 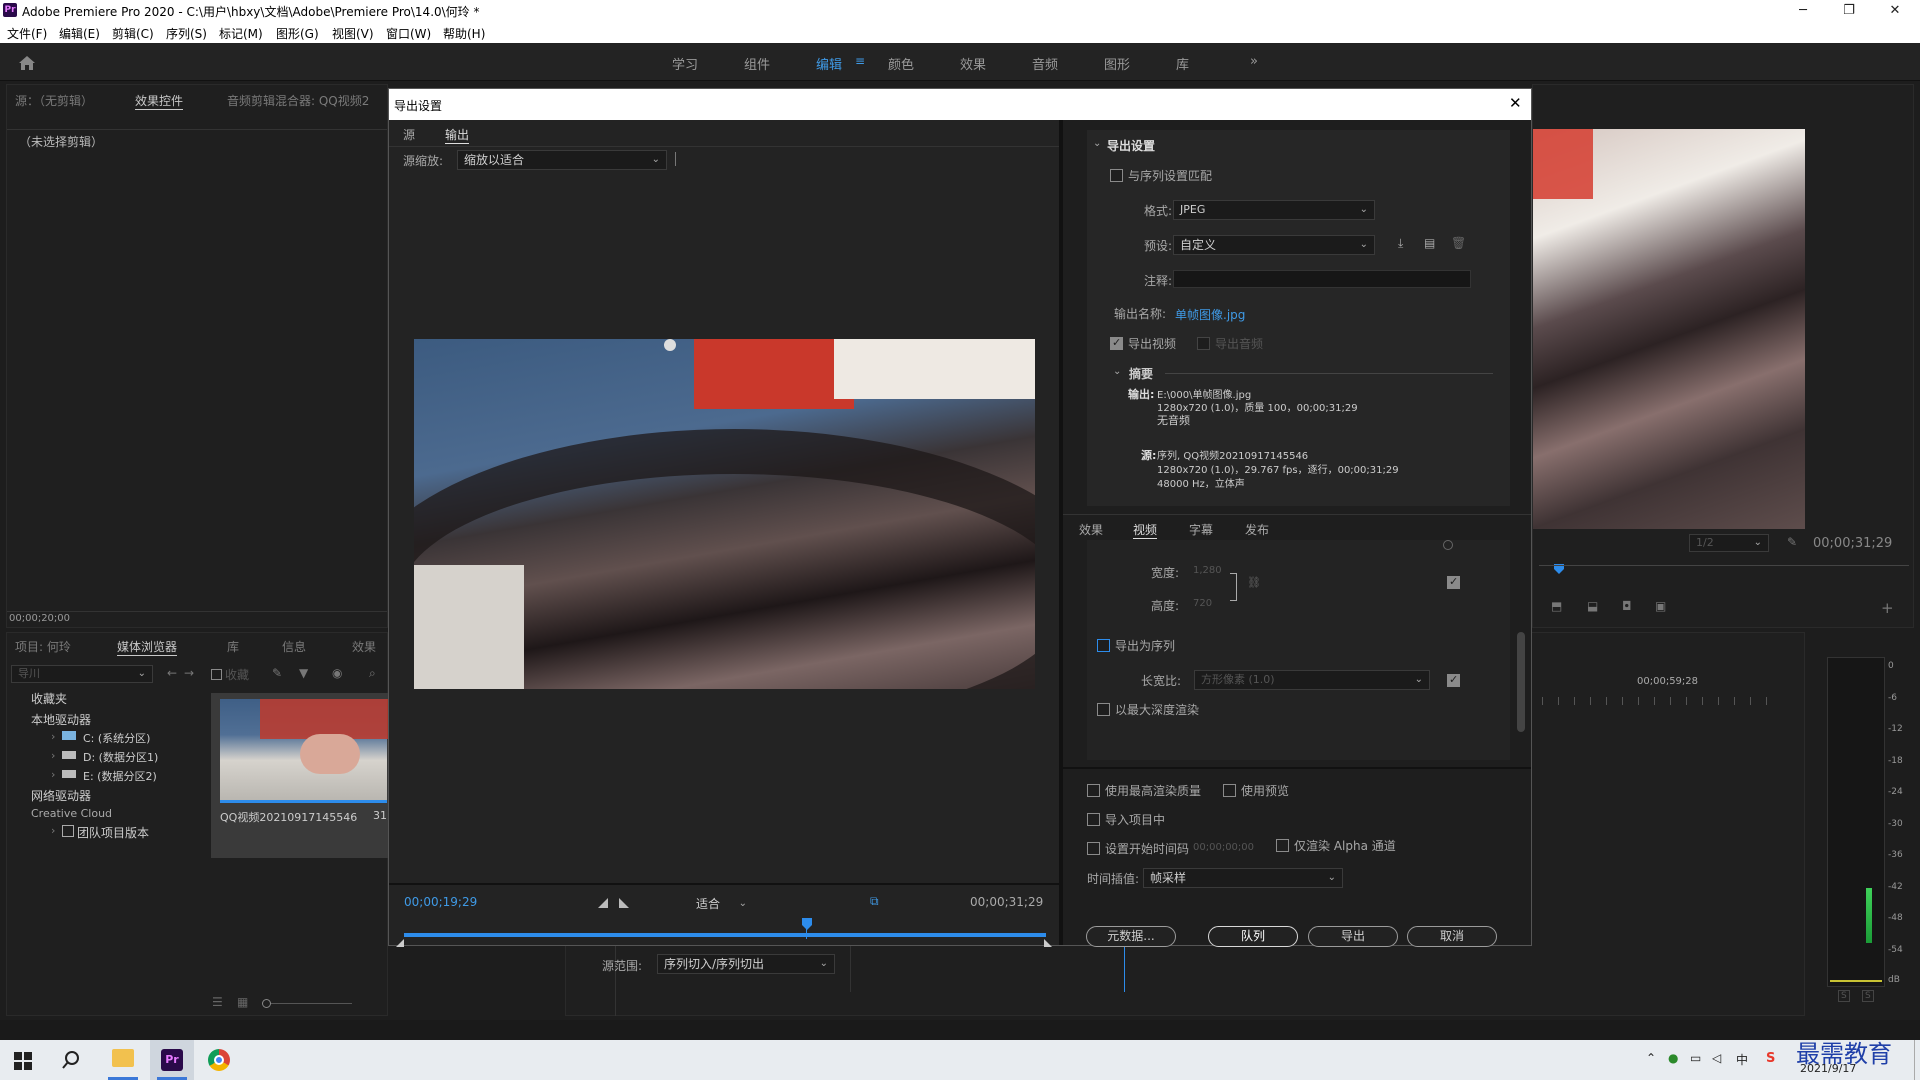 I want to click on export-audio-checkbox, so click(x=1203, y=343).